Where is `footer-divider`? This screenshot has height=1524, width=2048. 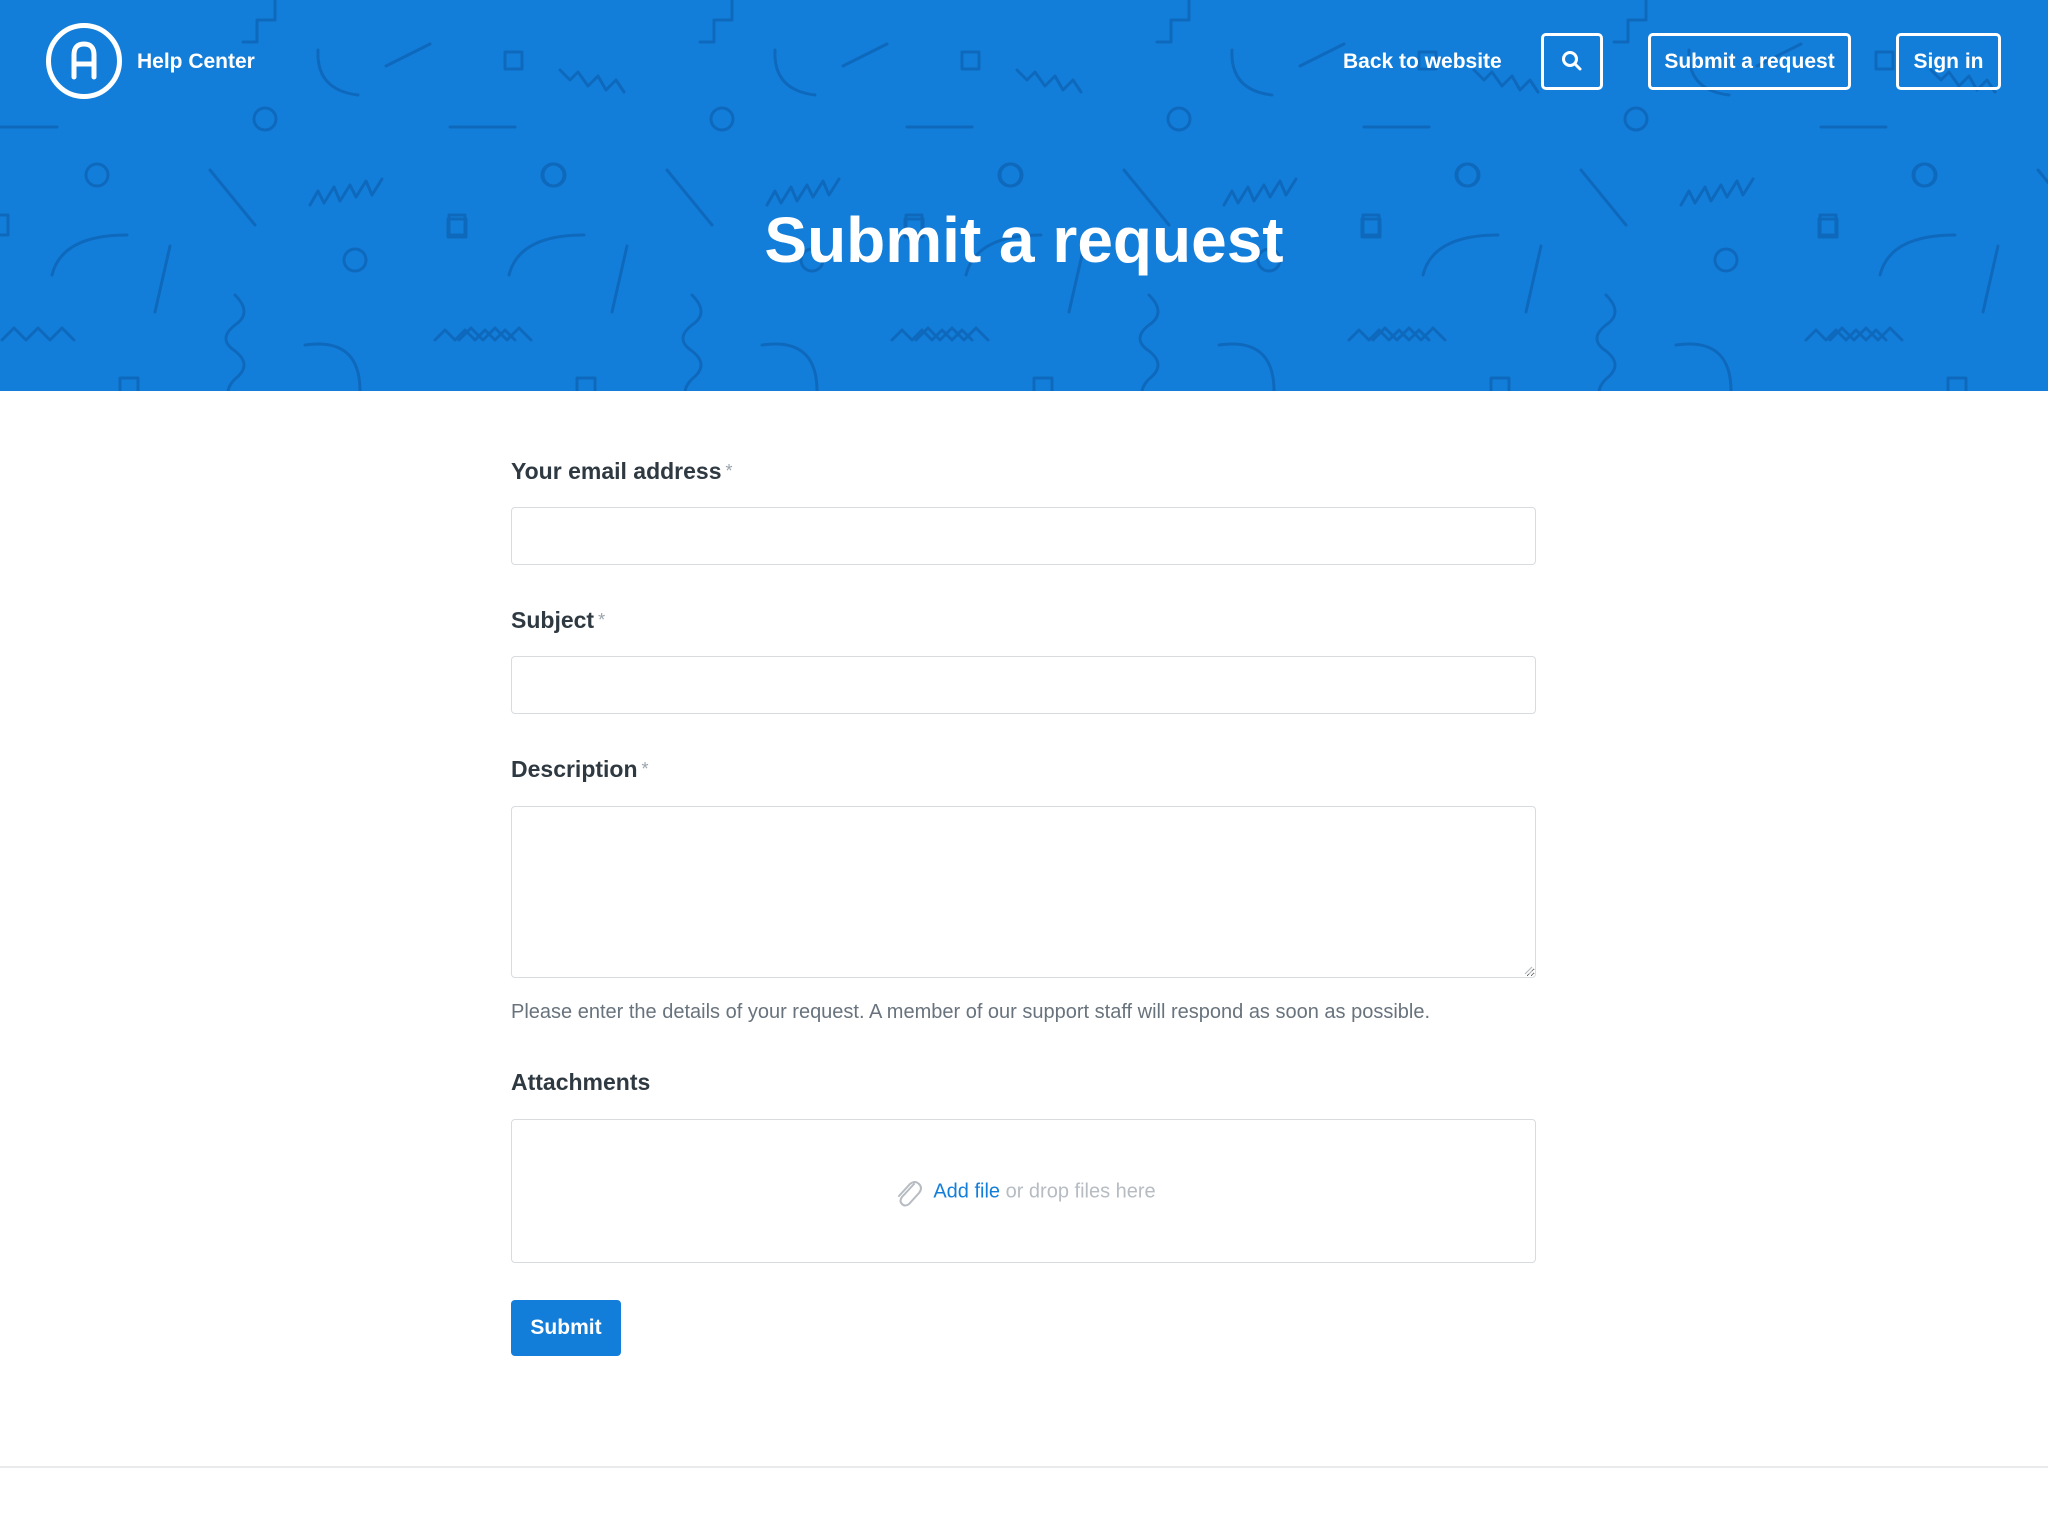
footer-divider is located at coordinates (1024, 1467).